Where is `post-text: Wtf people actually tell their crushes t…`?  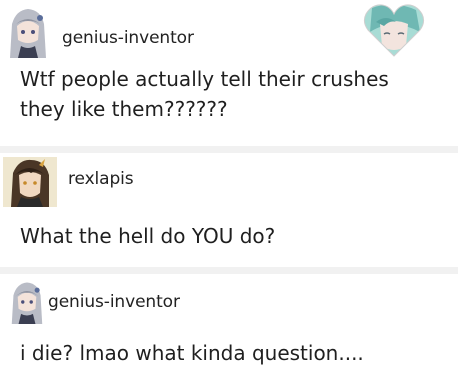
post-text: Wtf people actually tell their crushes t… is located at coordinates (204, 94).